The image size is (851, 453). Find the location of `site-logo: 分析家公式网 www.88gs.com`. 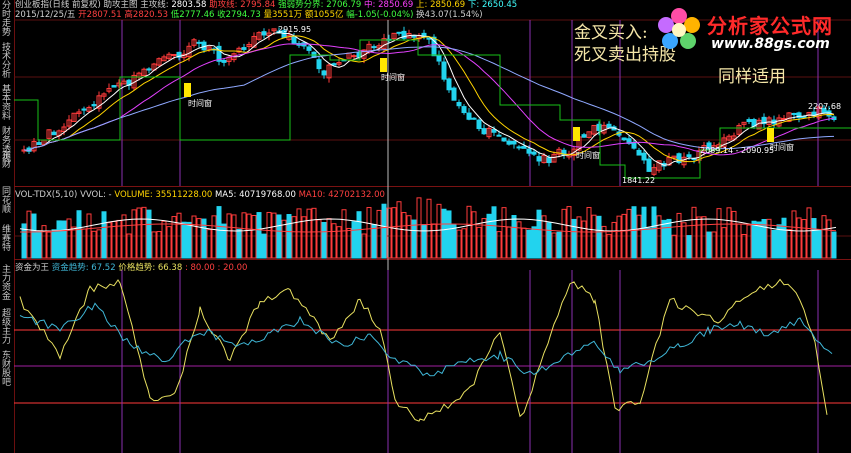

site-logo: 分析家公式网 www.88gs.com is located at coordinates (753, 30).